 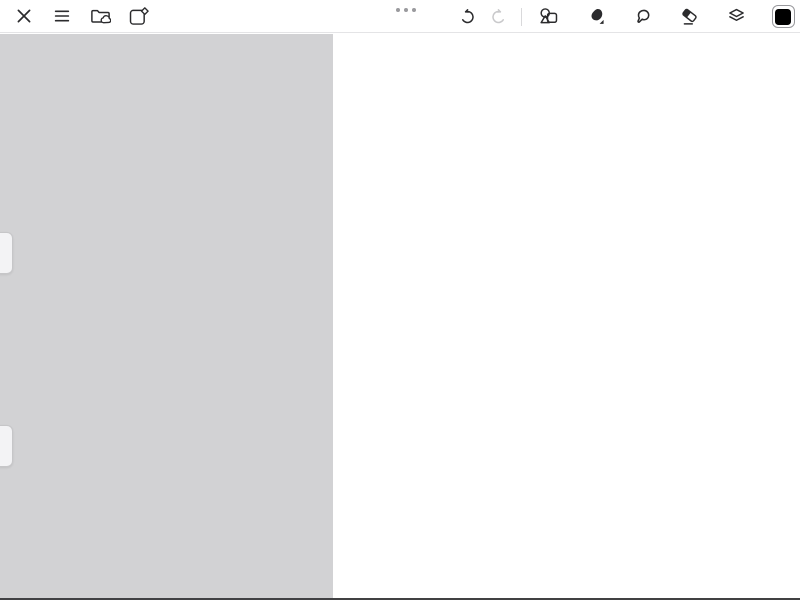 I want to click on top-toolbar, so click(x=400, y=16).